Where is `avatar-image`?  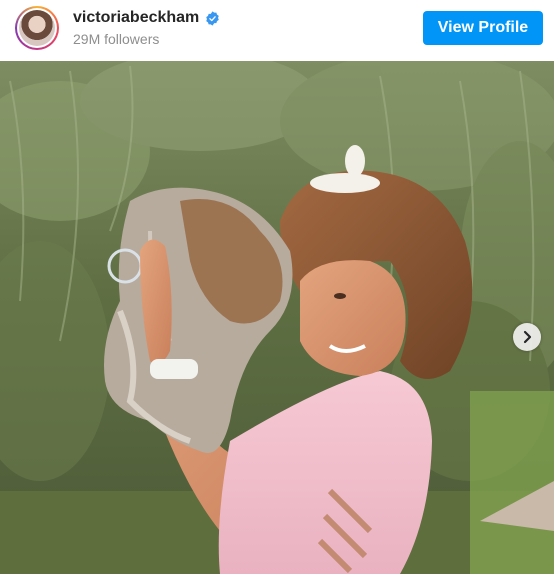 avatar-image is located at coordinates (37, 28).